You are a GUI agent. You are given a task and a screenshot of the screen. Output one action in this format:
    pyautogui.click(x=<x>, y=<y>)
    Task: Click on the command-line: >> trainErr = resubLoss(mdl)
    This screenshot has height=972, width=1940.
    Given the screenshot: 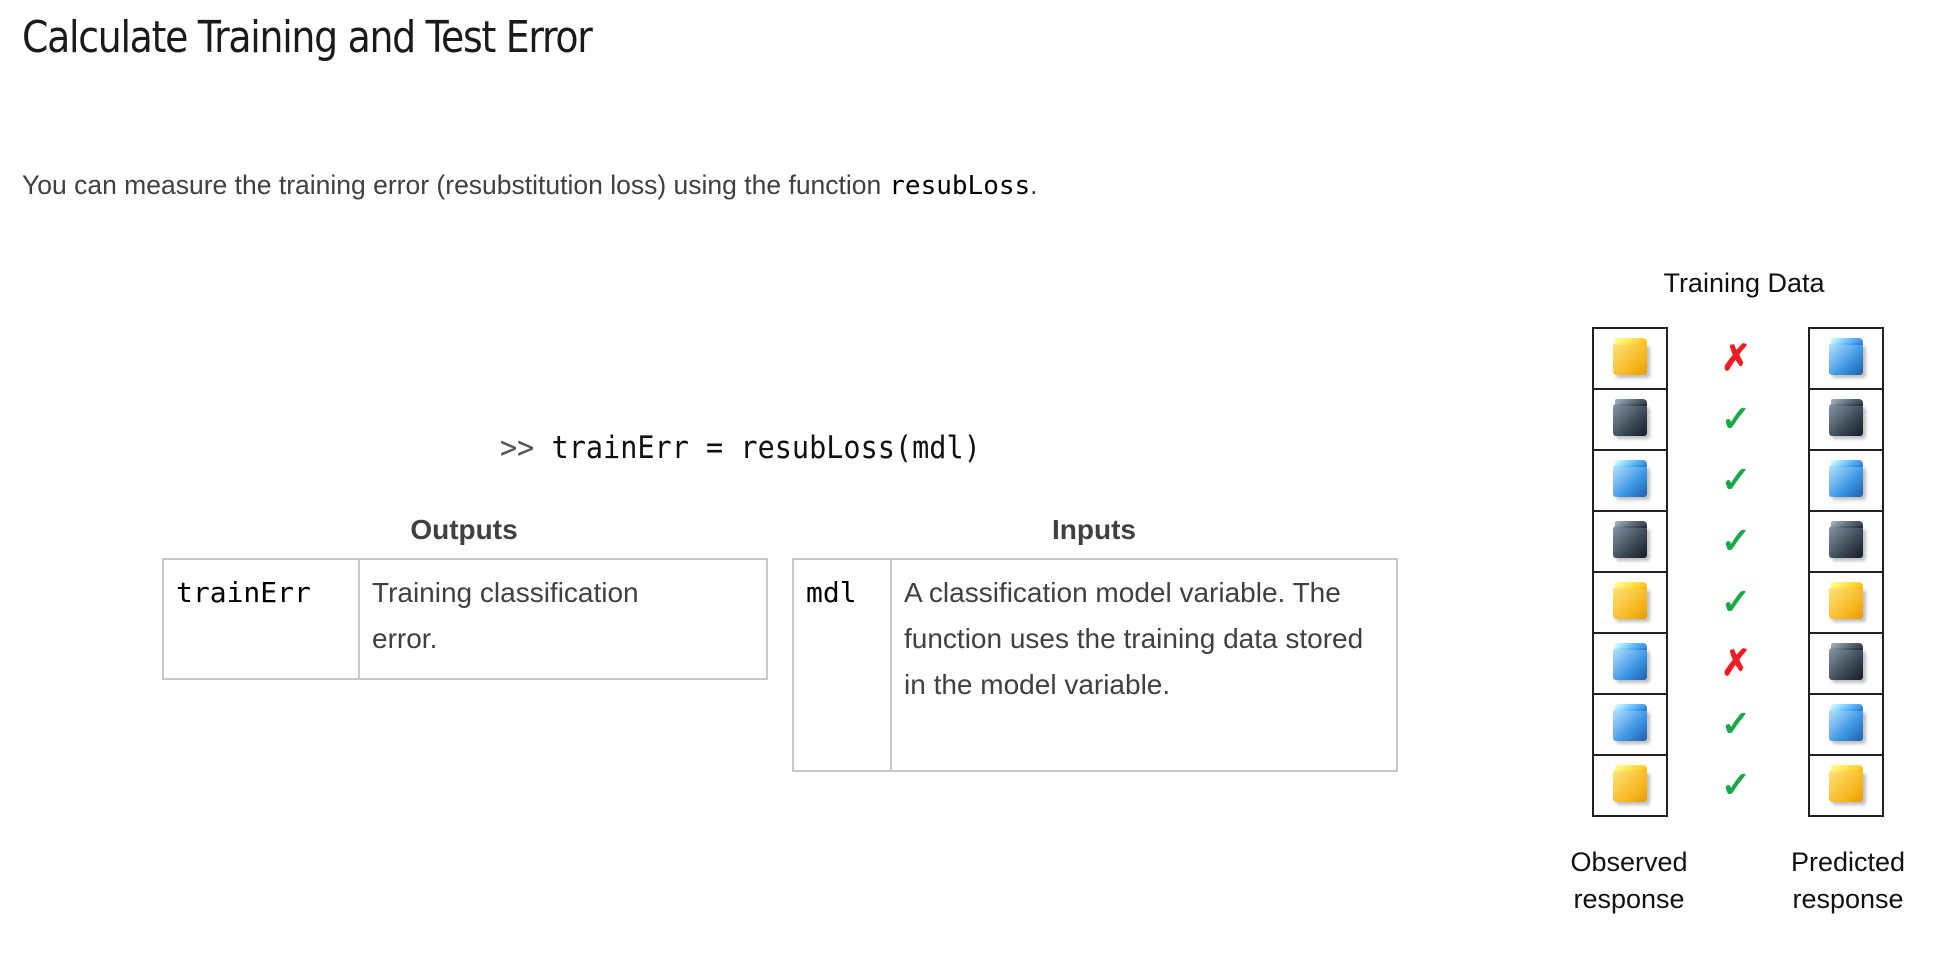 What is the action you would take?
    pyautogui.click(x=740, y=448)
    